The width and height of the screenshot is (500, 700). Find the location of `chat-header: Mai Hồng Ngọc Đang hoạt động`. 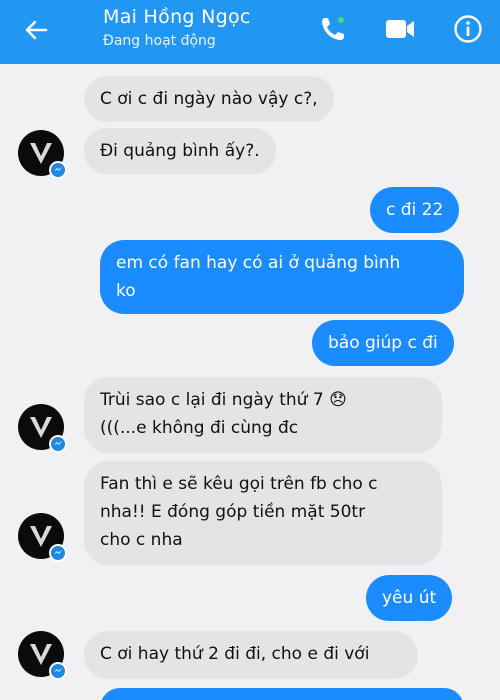

chat-header: Mai Hồng Ngọc Đang hoạt động is located at coordinates (250, 32).